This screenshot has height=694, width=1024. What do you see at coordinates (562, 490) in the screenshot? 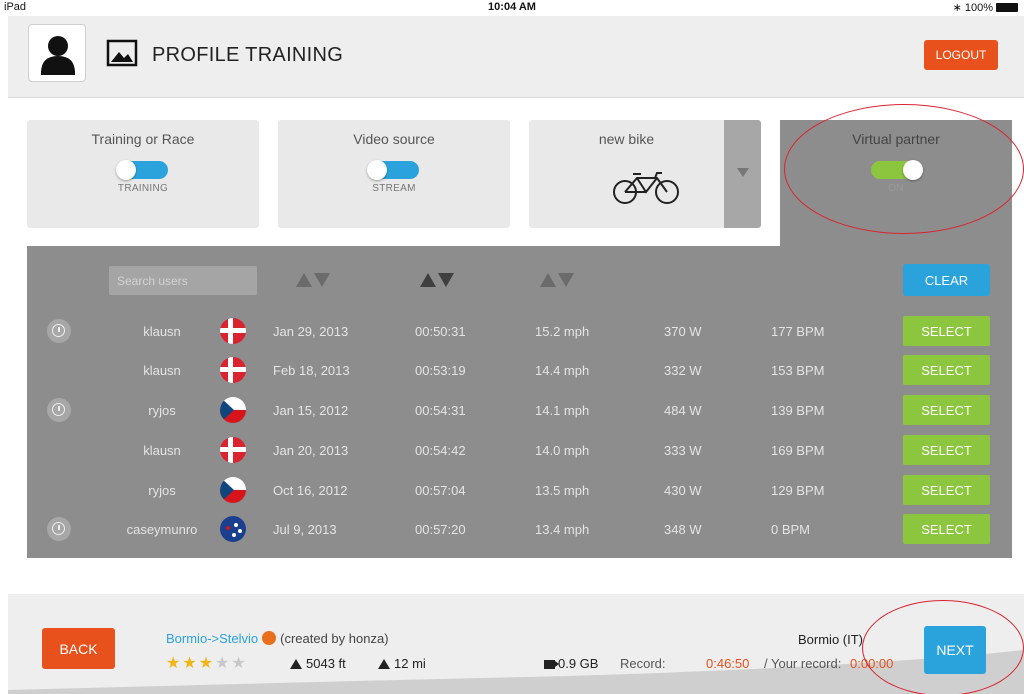
I see `ride-speed: 13.5 mph` at bounding box center [562, 490].